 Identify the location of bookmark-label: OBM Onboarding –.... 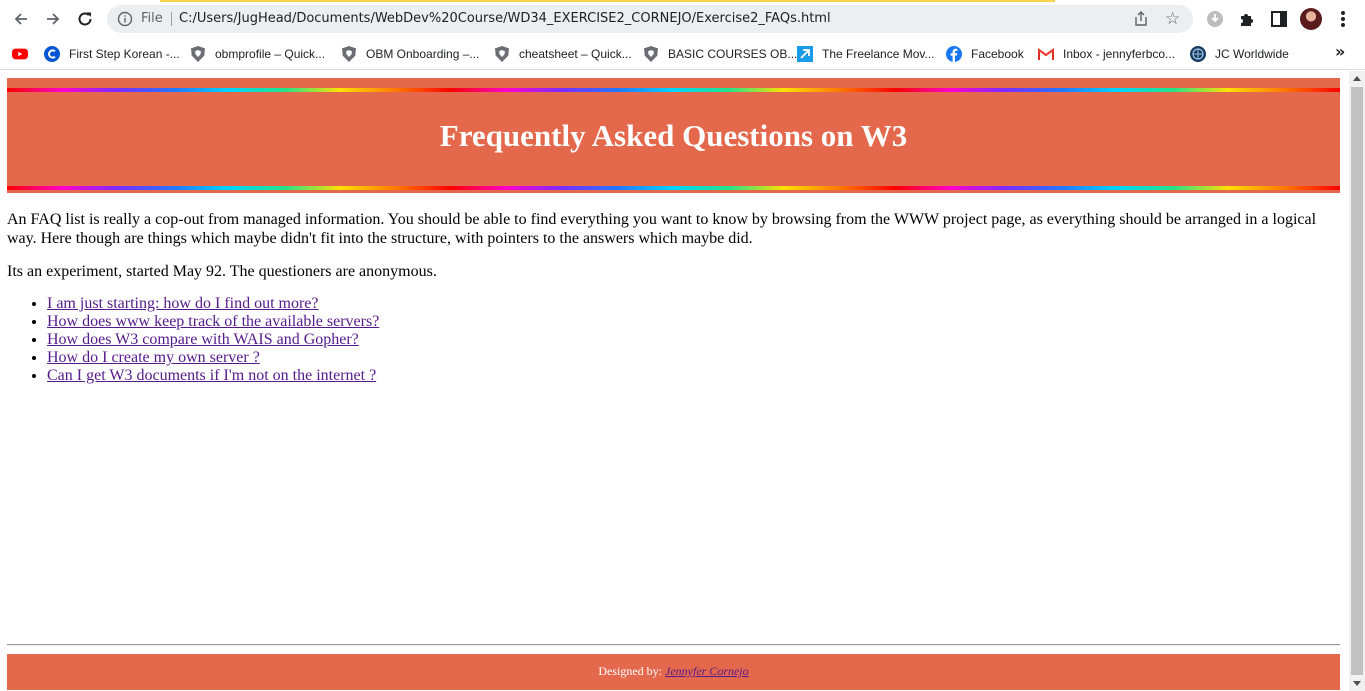
(423, 54).